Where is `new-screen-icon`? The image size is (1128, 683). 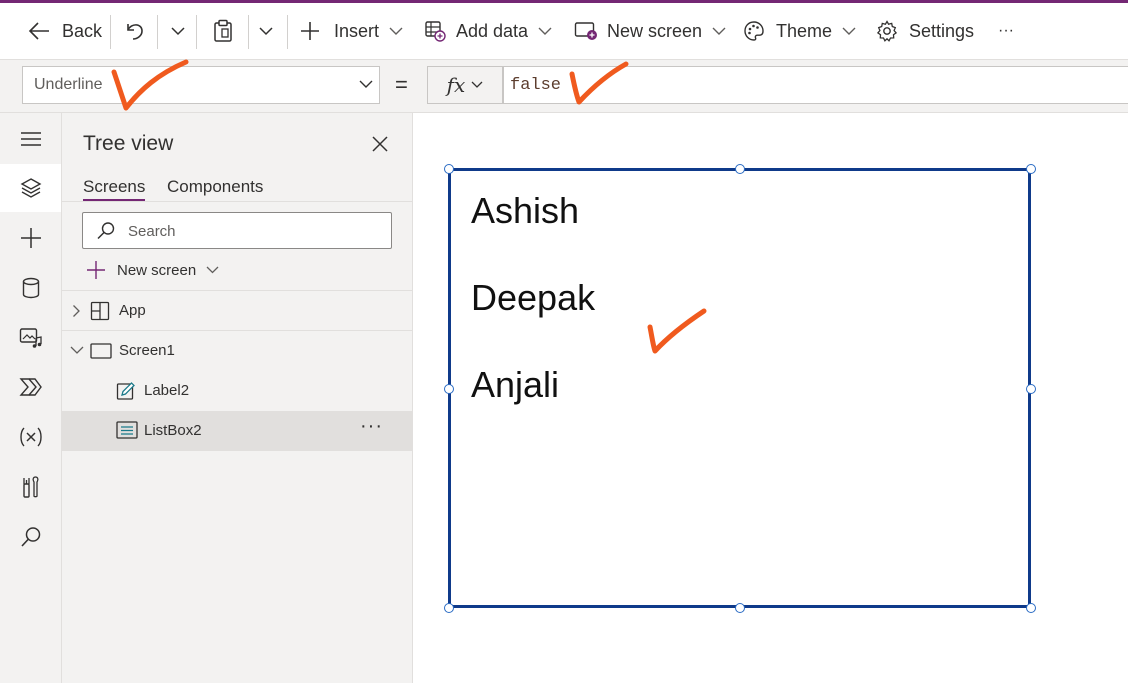
new-screen-icon is located at coordinates (585, 31).